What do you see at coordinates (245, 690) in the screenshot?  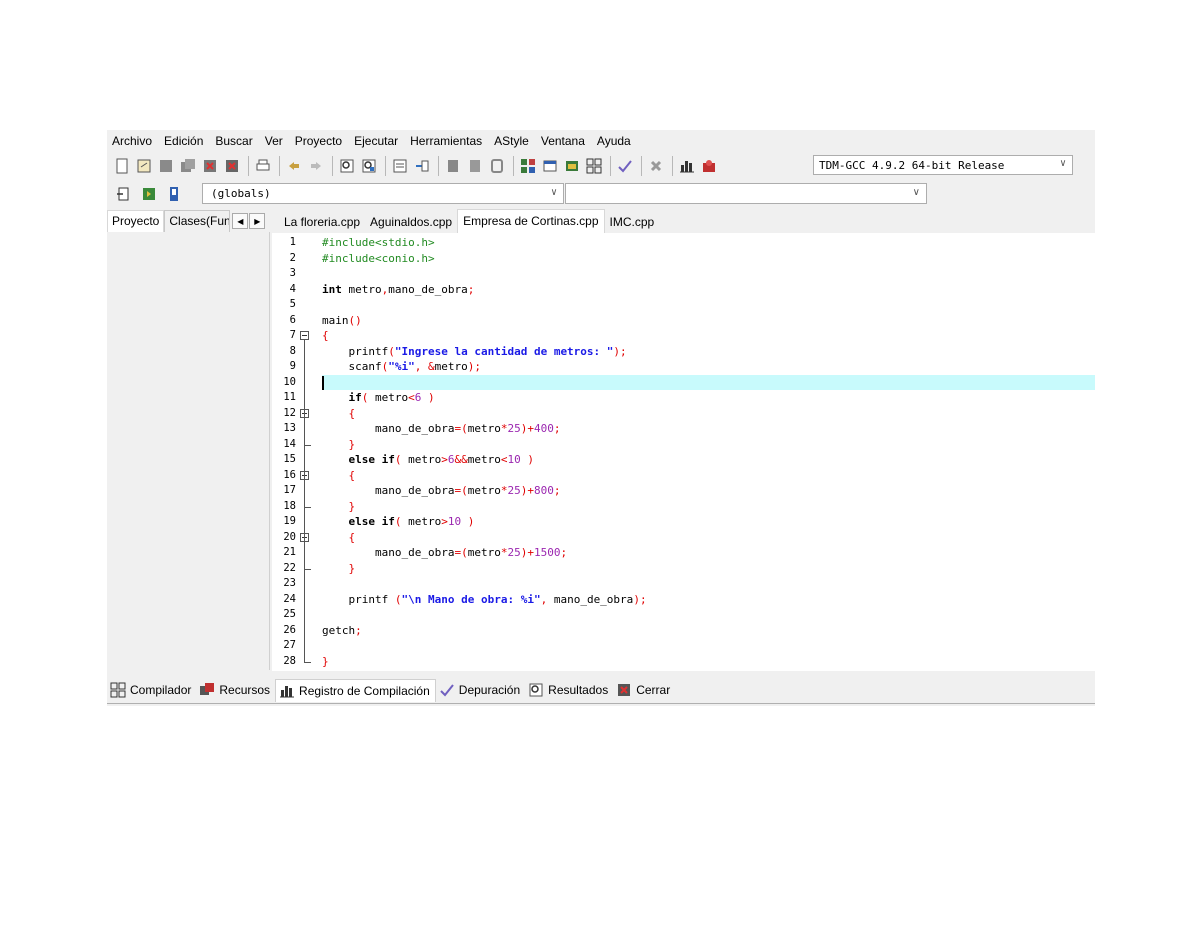 I see `tab-label: Recursos` at bounding box center [245, 690].